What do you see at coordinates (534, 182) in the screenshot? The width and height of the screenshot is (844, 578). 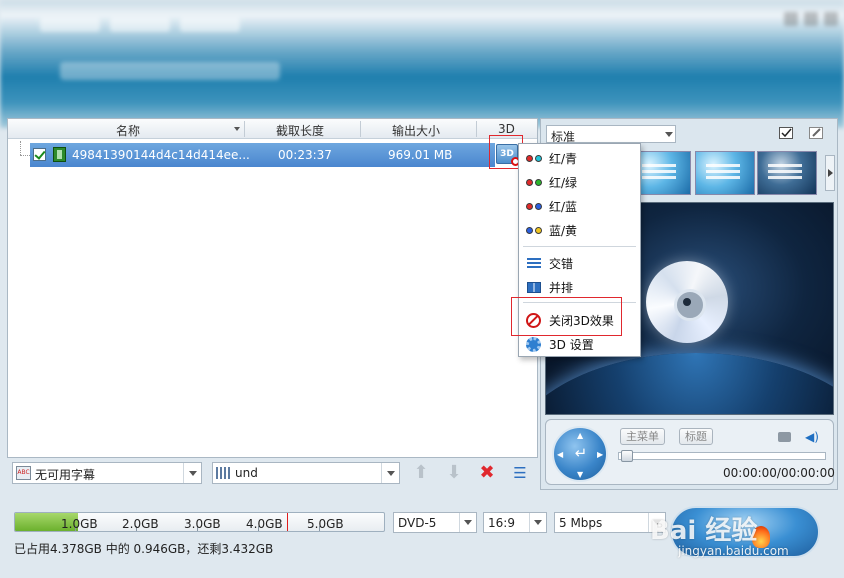 I see `red-green-glasses-icon` at bounding box center [534, 182].